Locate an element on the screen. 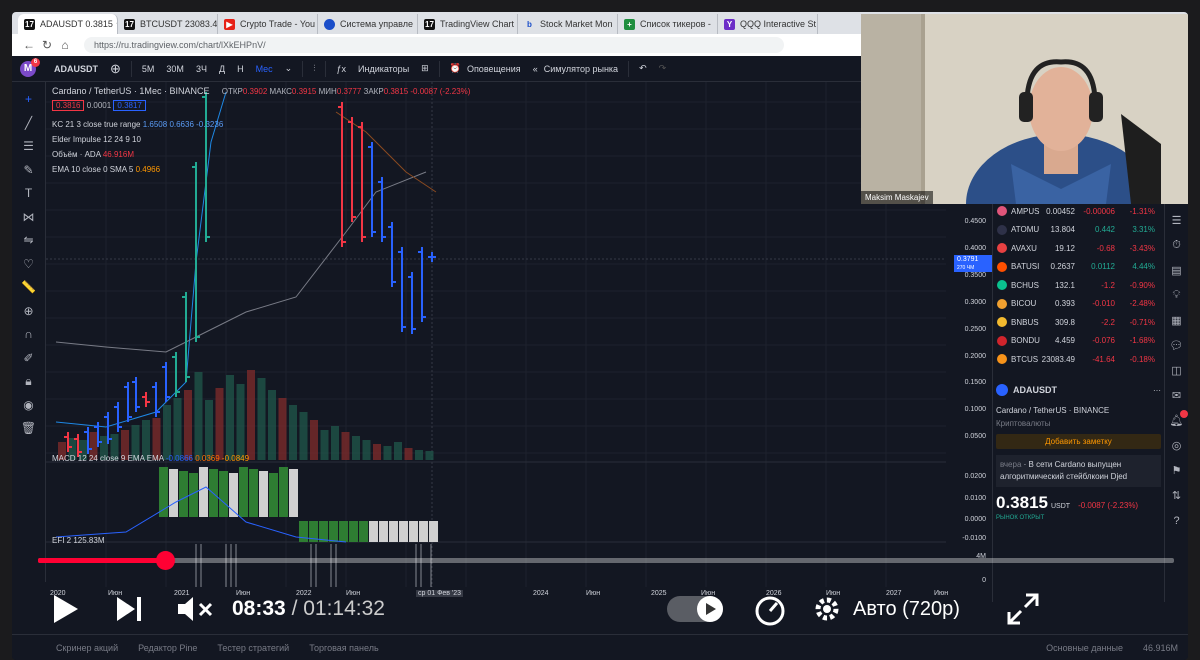  lock-icon: 🔒︎ is located at coordinates (29, 381).